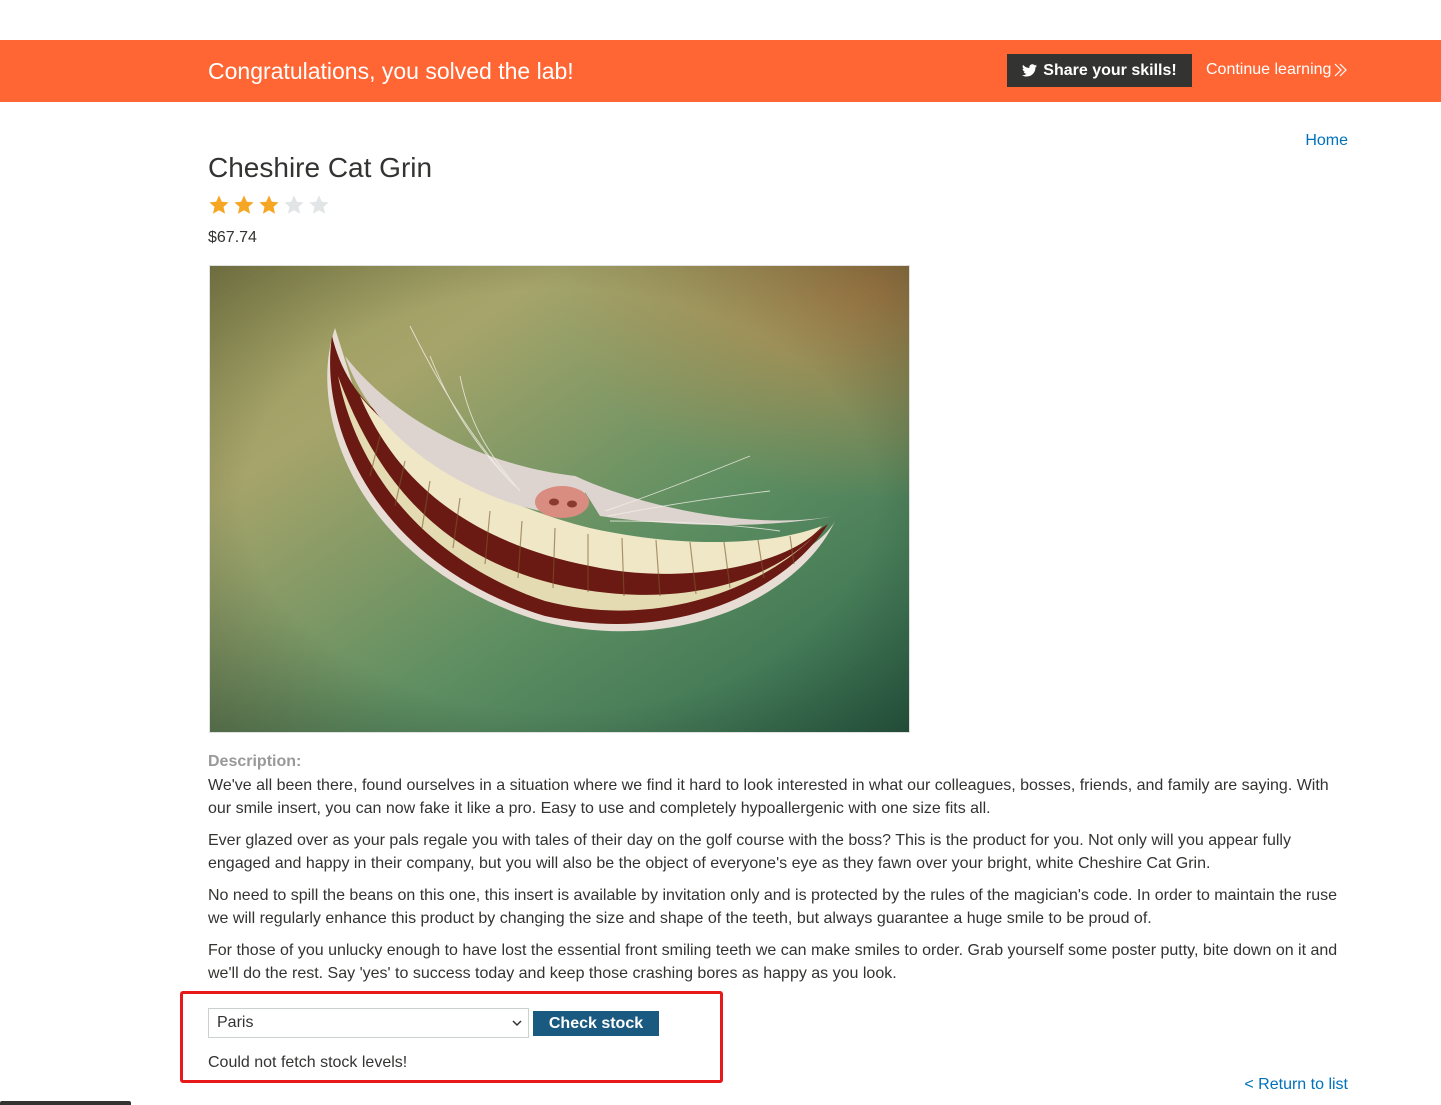  What do you see at coordinates (235, 1022) in the screenshot?
I see `store-select-value: Paris` at bounding box center [235, 1022].